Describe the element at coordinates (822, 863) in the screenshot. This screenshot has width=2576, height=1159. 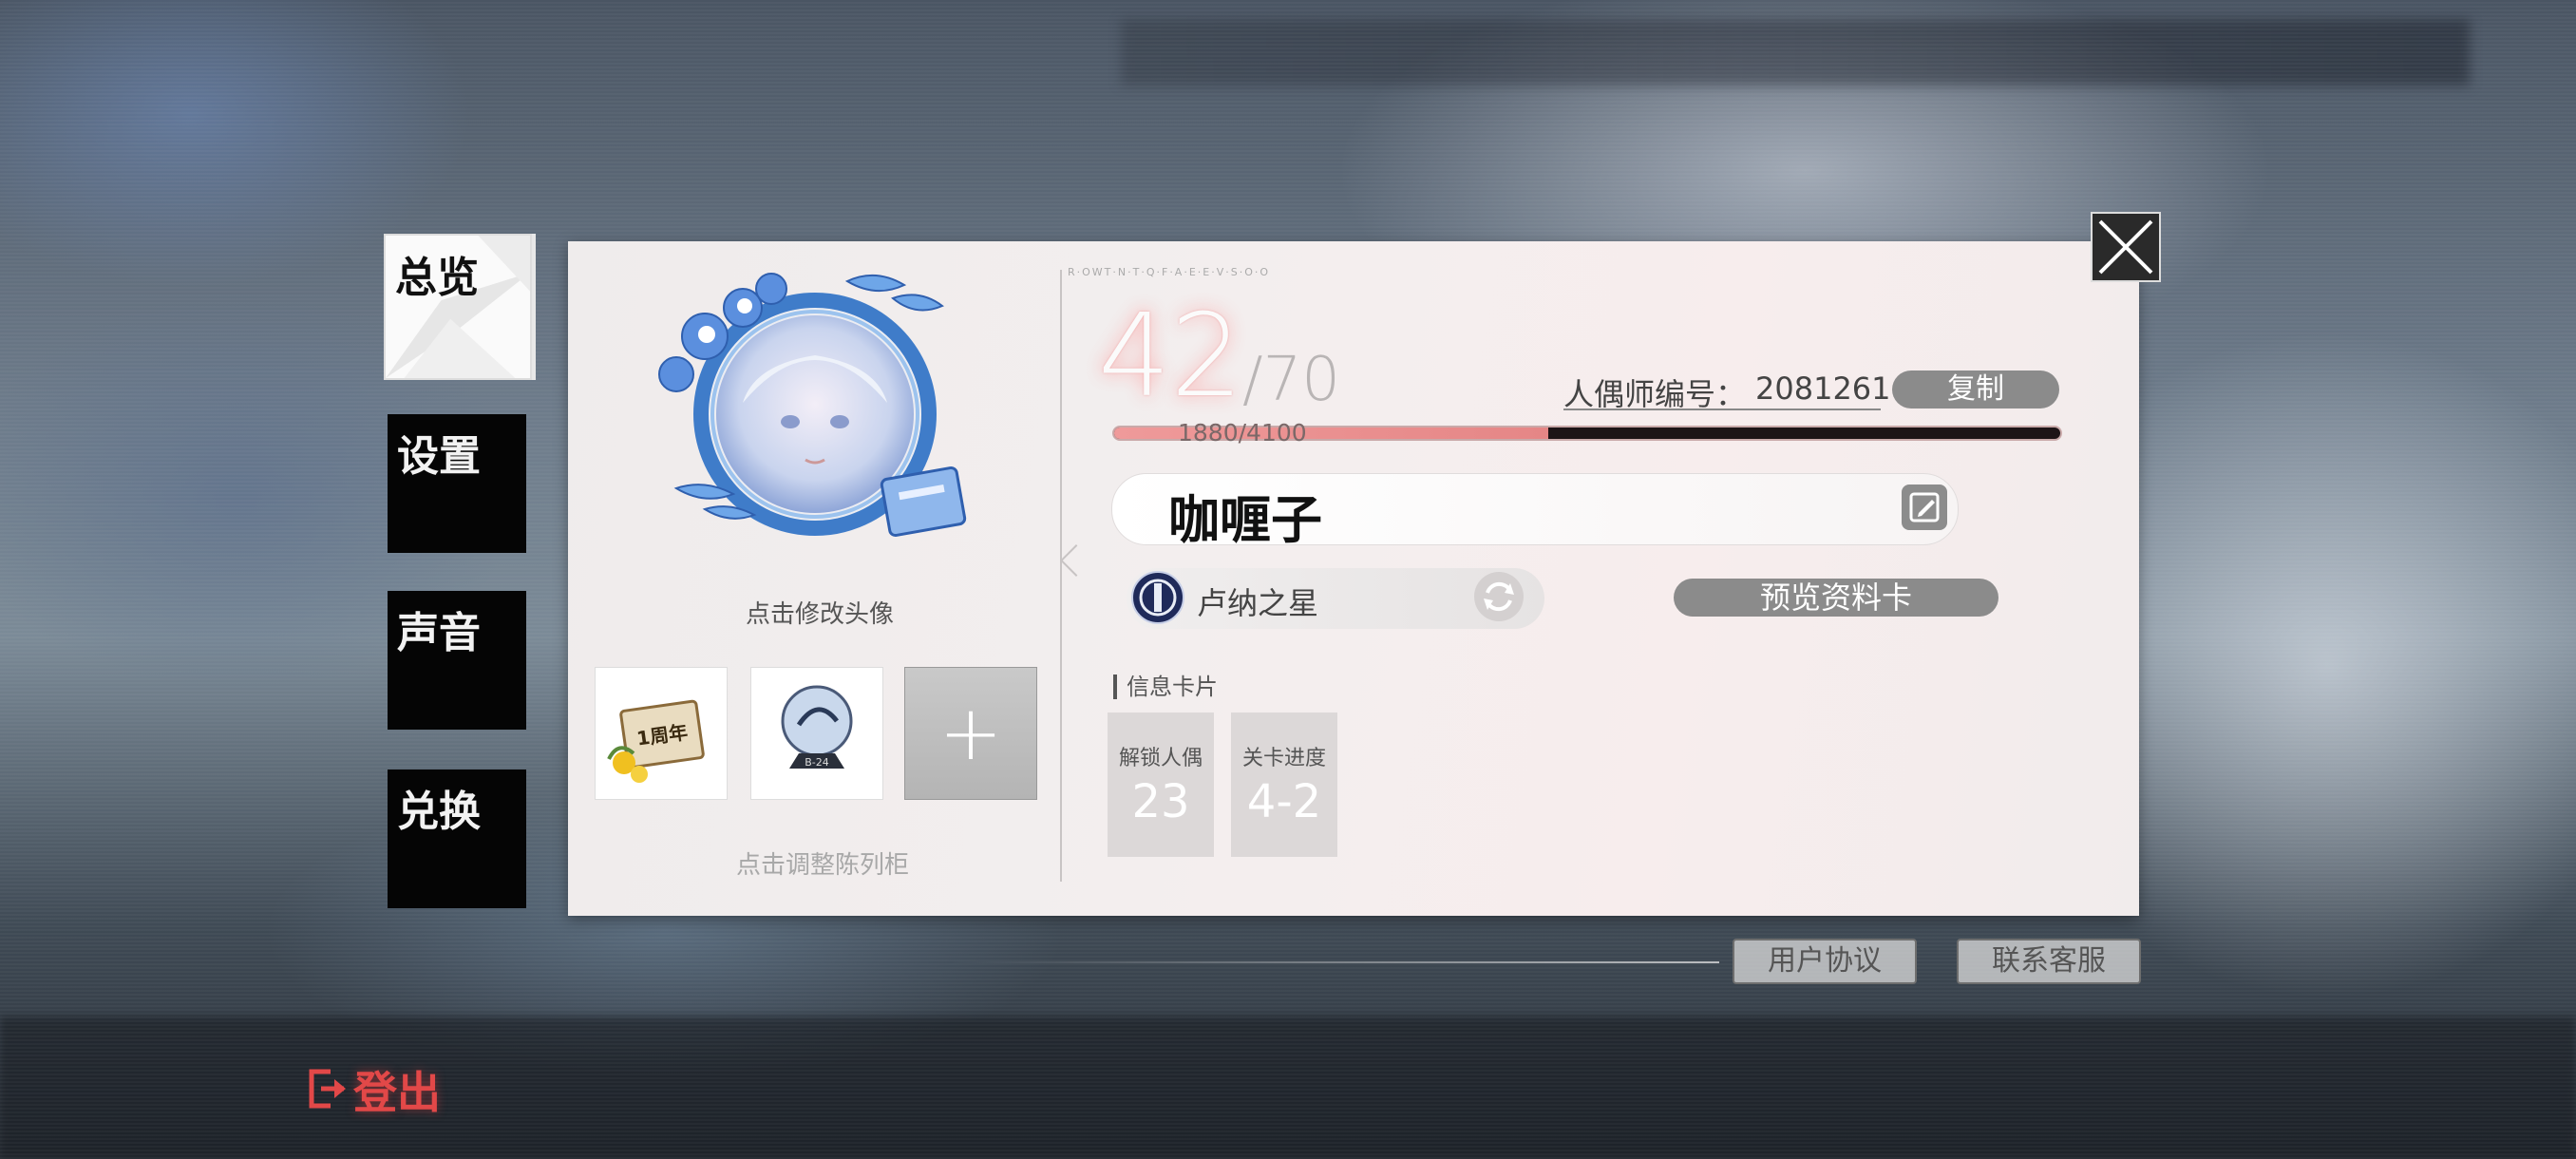
I see `cabinet-caption: 点击调整陈列柜` at that location.